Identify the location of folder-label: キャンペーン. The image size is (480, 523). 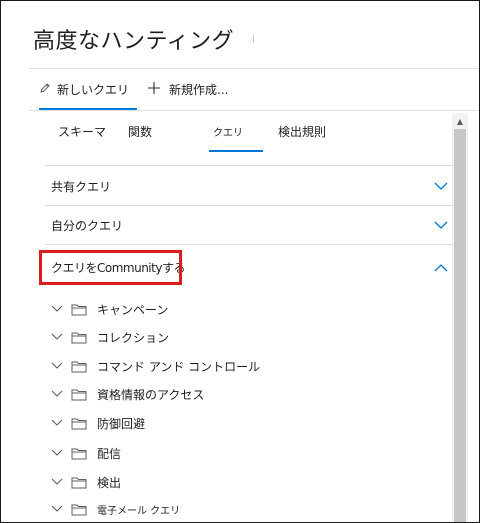
(133, 309).